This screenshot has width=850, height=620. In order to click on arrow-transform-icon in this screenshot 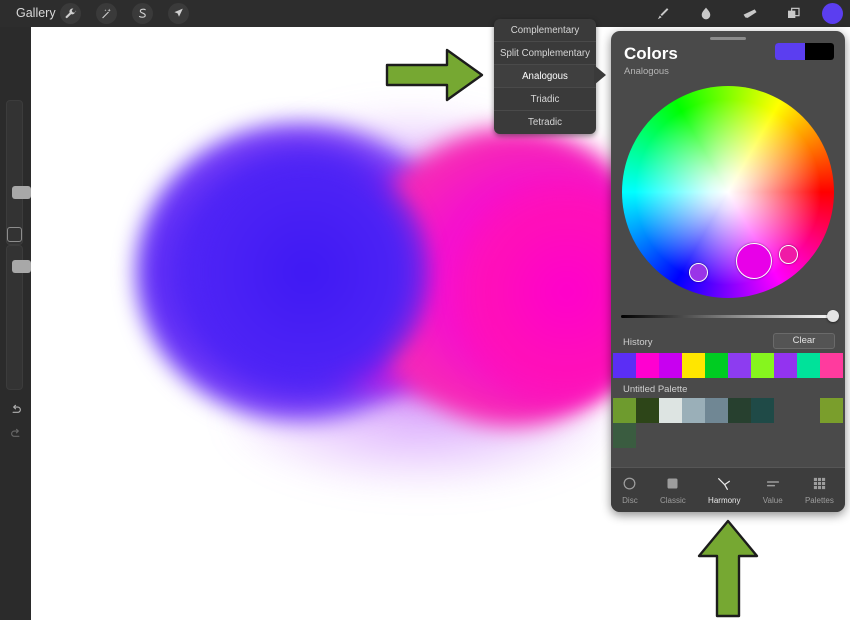, I will do `click(178, 13)`.